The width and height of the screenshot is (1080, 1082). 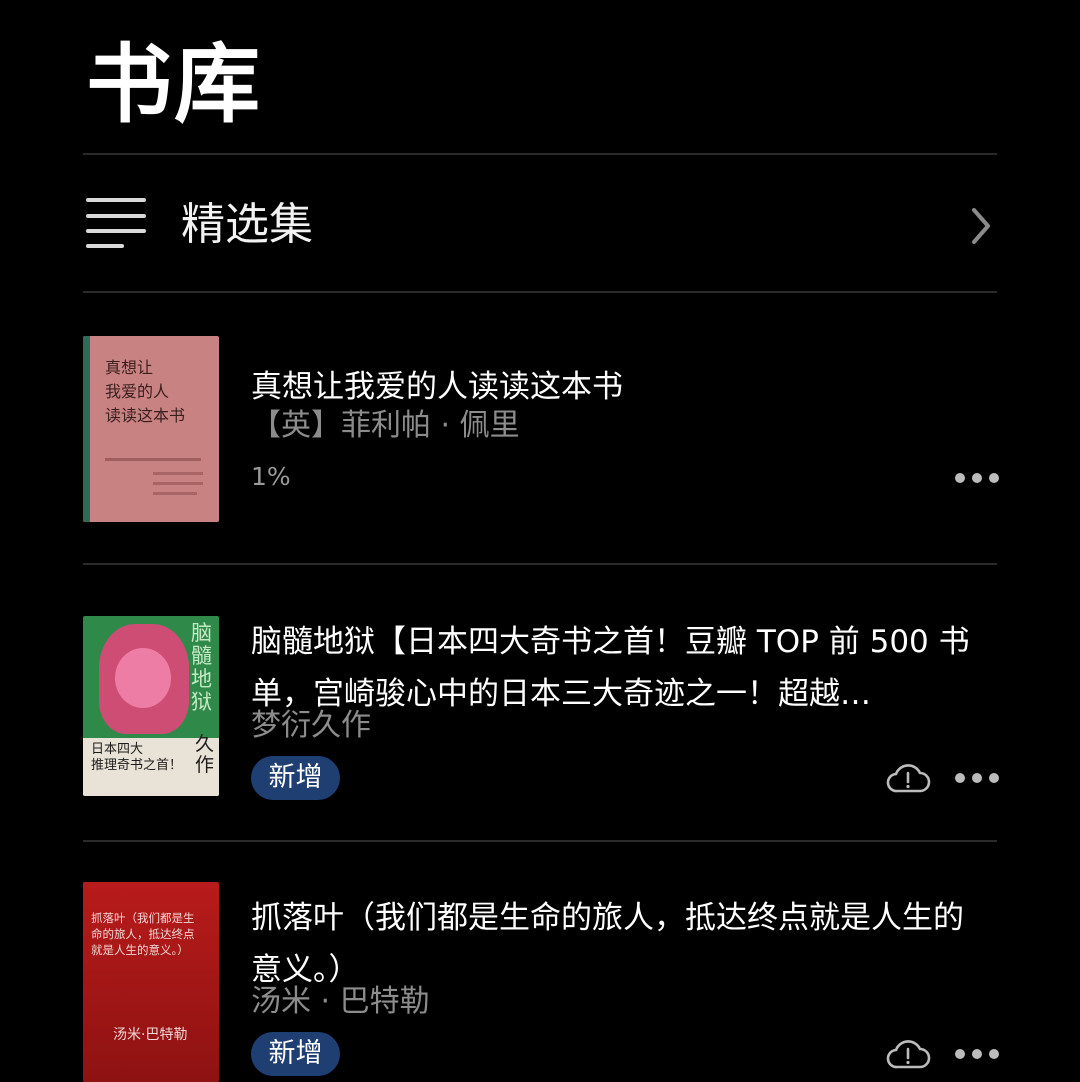 I want to click on cover-title-line: 我爱的人, so click(x=137, y=391).